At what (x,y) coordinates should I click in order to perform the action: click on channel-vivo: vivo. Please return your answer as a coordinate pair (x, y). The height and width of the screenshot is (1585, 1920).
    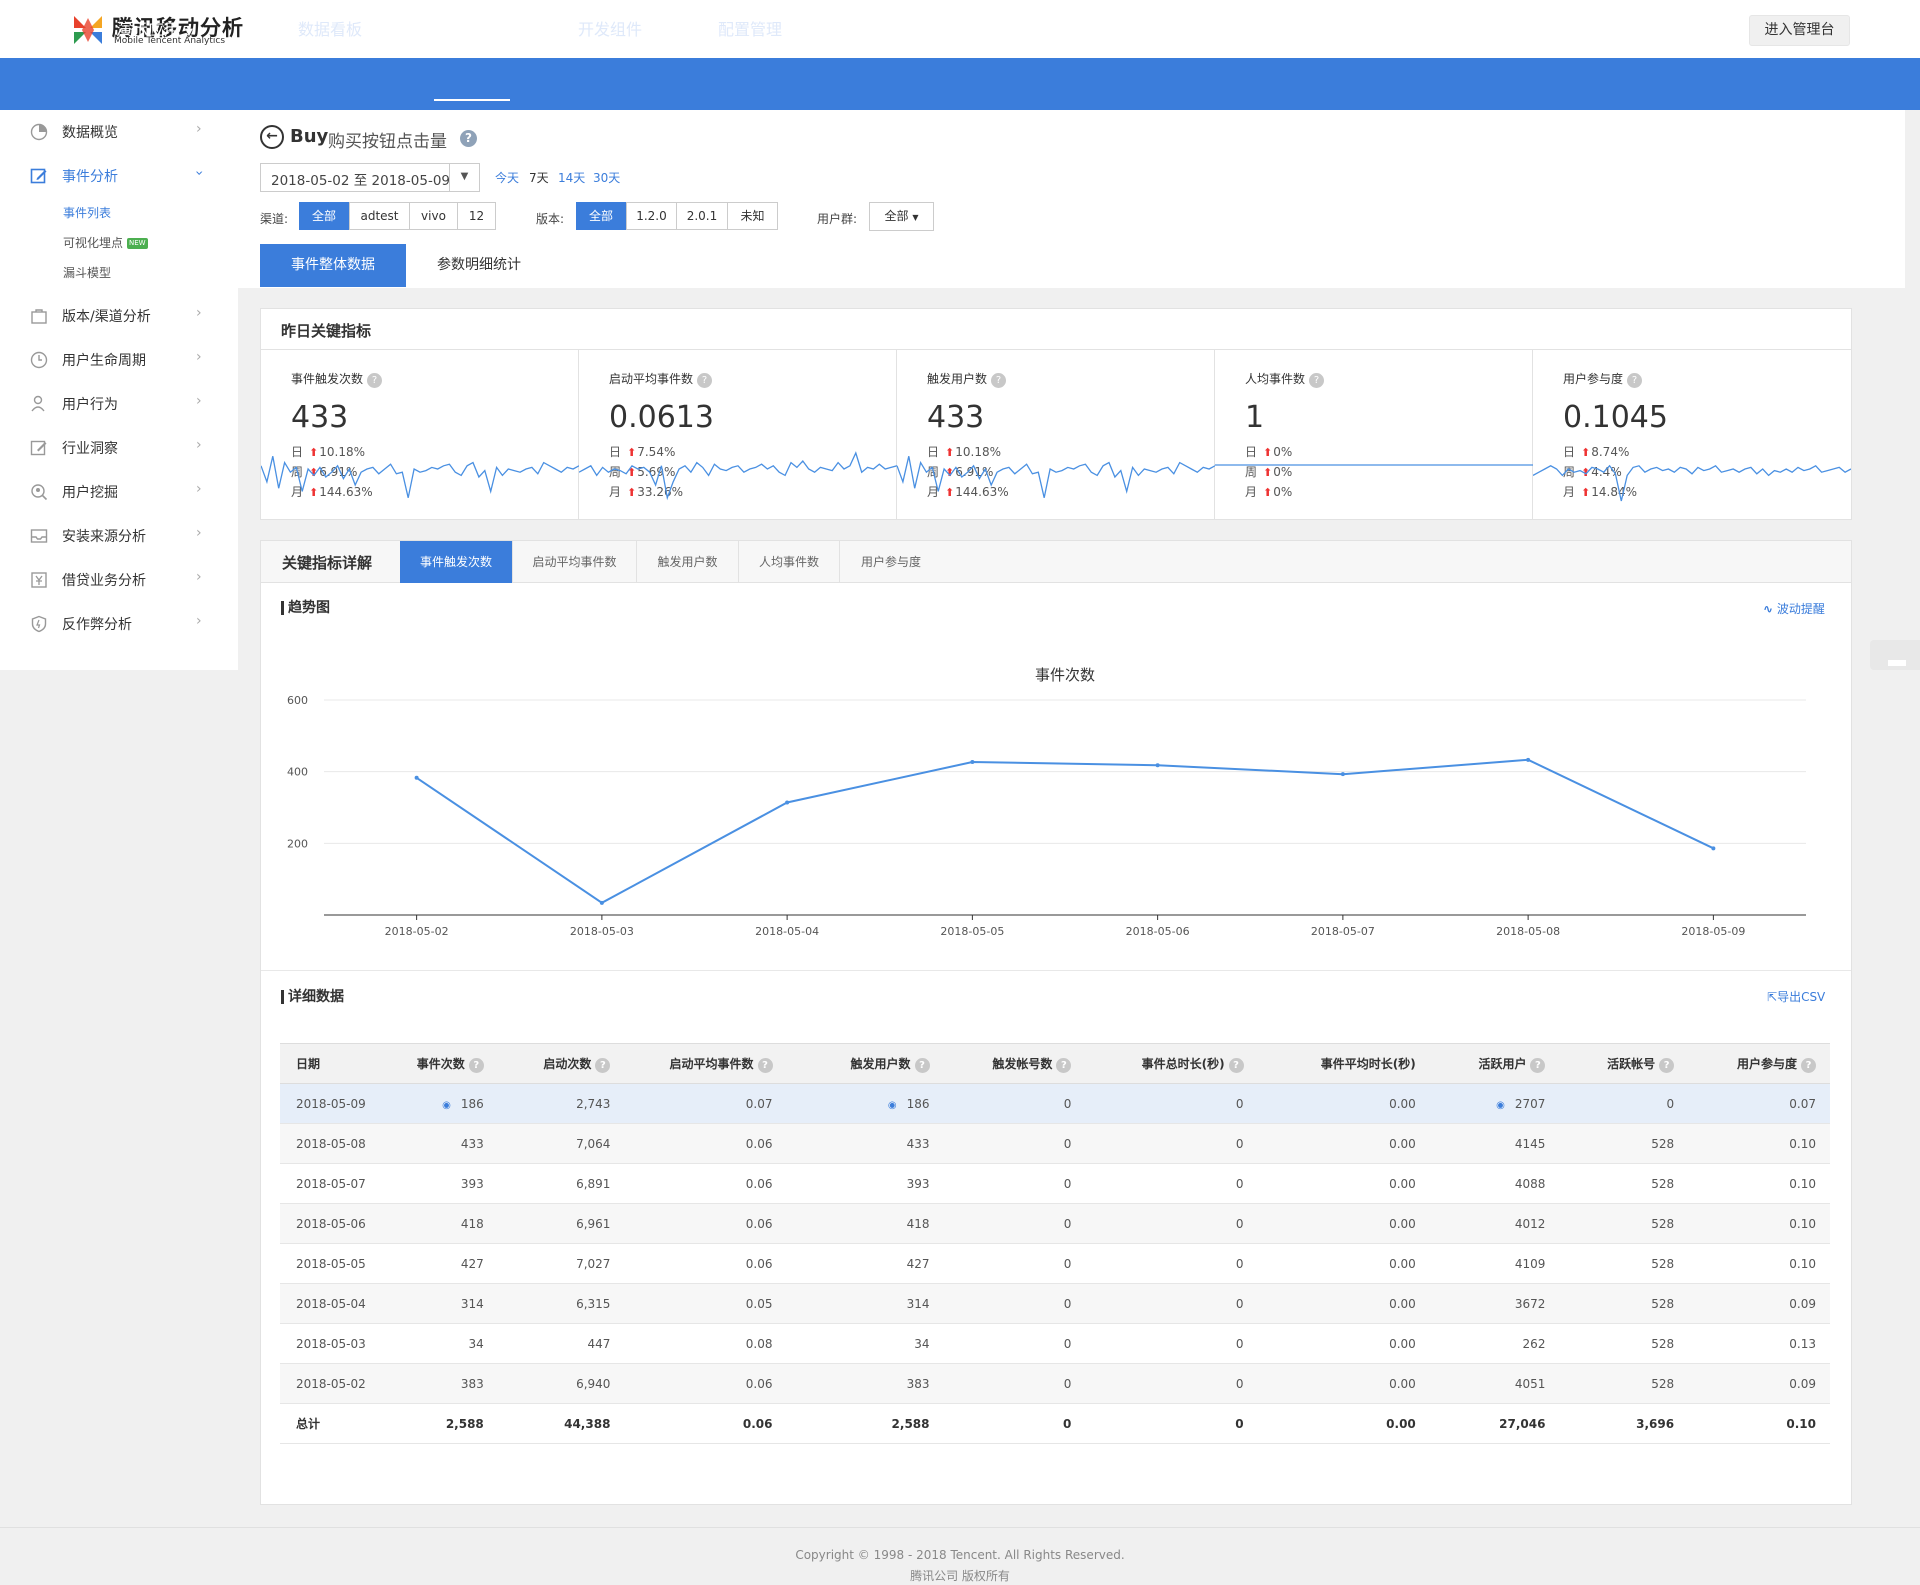
    Looking at the image, I should click on (433, 216).